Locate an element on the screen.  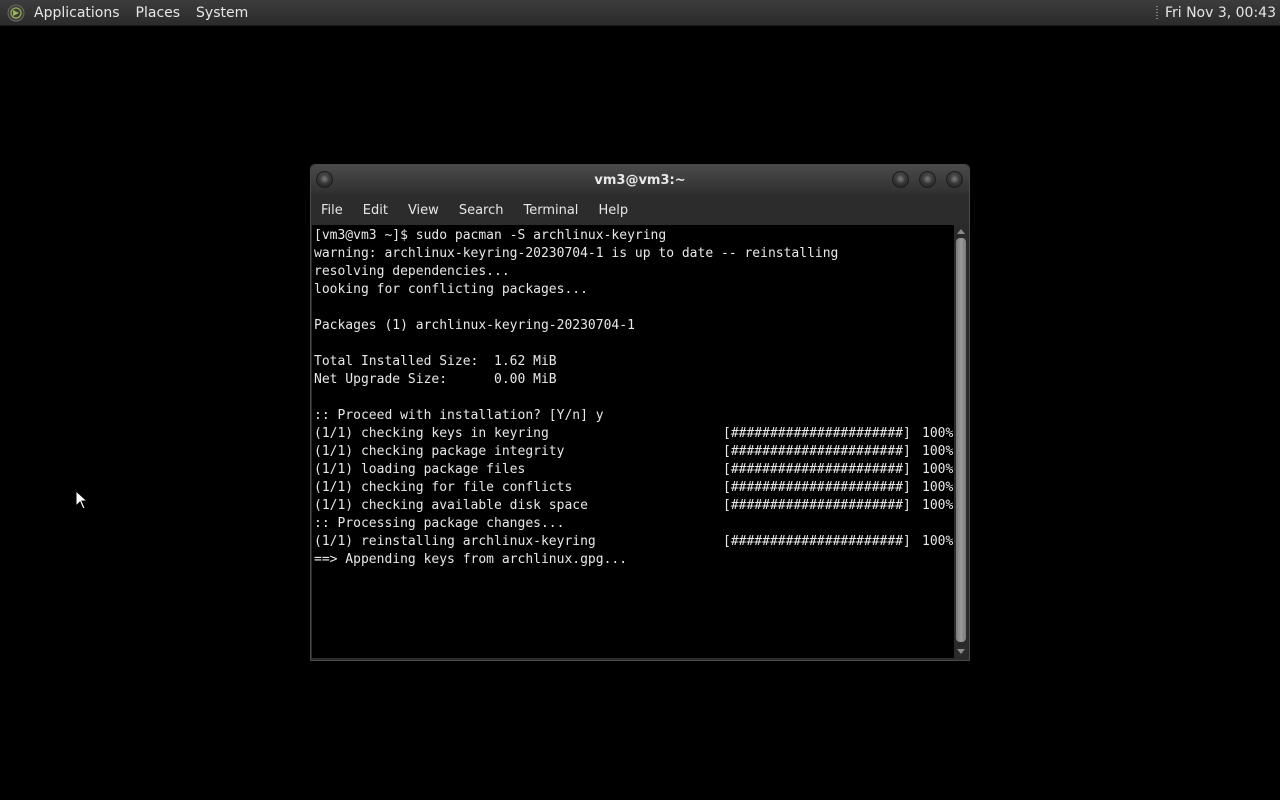
system-menu: System is located at coordinates (222, 13).